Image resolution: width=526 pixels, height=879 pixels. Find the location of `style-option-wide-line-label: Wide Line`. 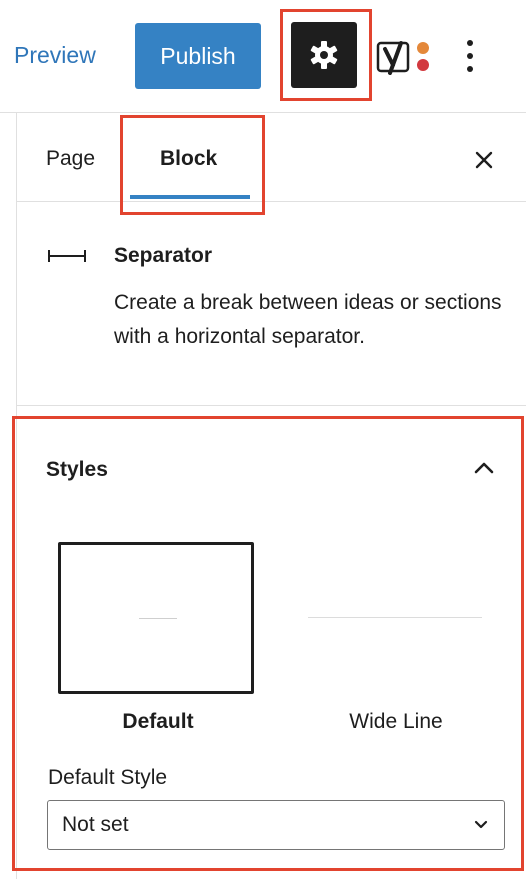

style-option-wide-line-label: Wide Line is located at coordinates (396, 722).